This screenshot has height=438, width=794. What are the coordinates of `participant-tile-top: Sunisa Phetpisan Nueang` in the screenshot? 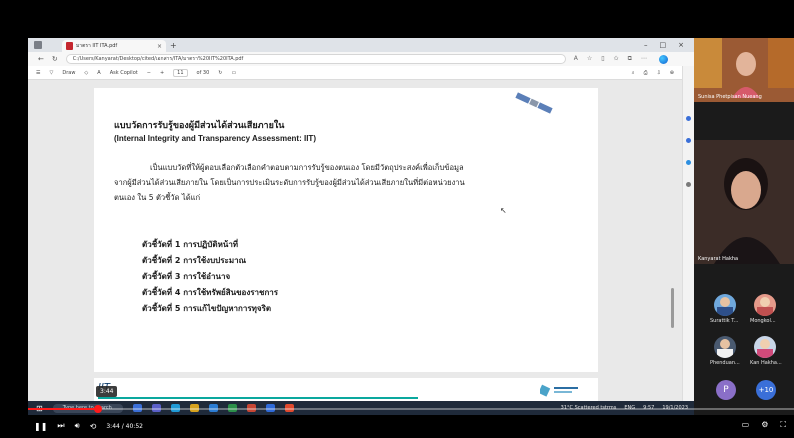 It's located at (744, 70).